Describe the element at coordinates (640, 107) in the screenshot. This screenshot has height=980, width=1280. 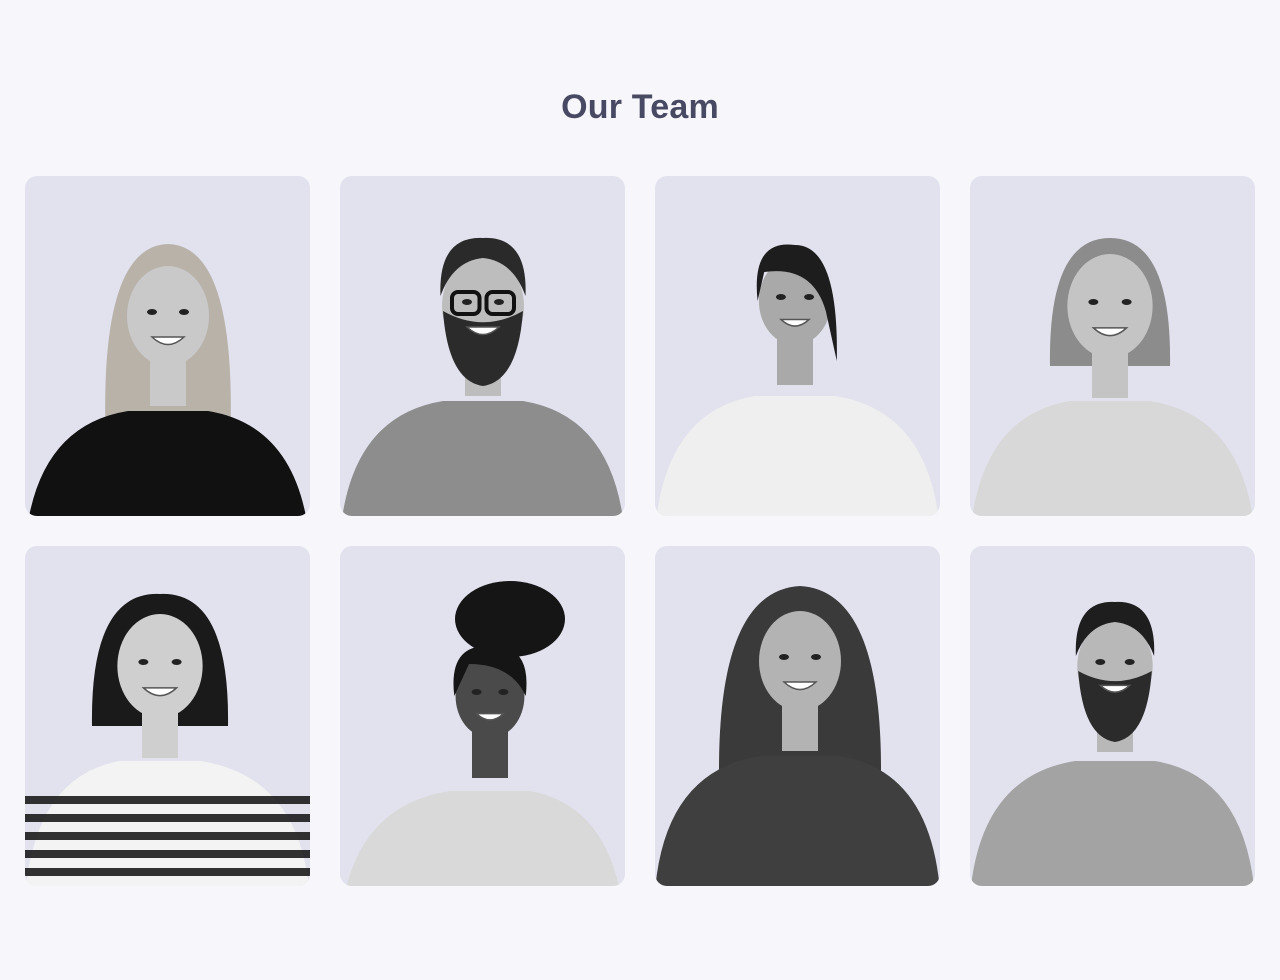
I see `page-title: Our Team` at that location.